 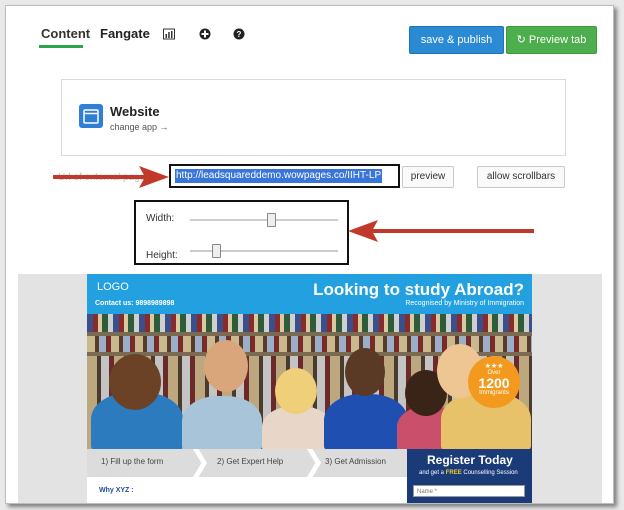 What do you see at coordinates (453, 473) in the screenshot?
I see `register-sub-free: FREE` at bounding box center [453, 473].